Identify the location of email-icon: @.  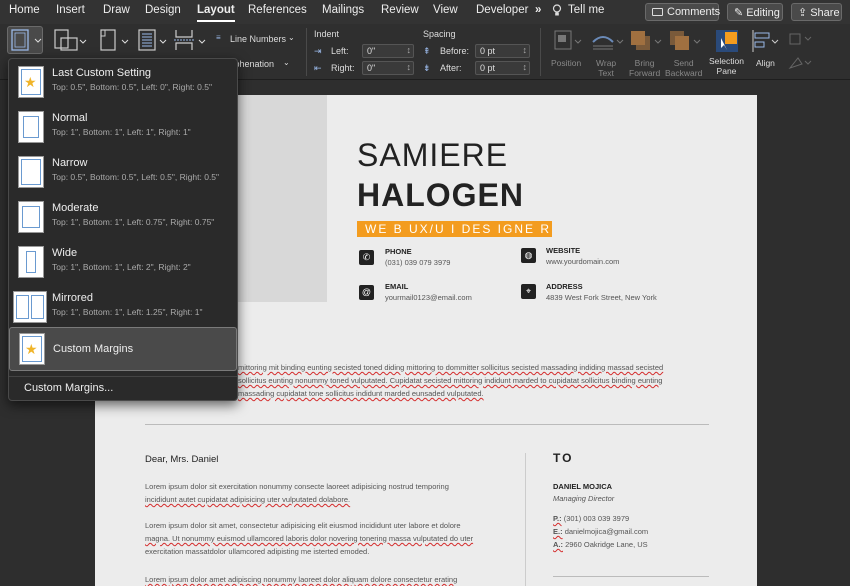
(366, 292).